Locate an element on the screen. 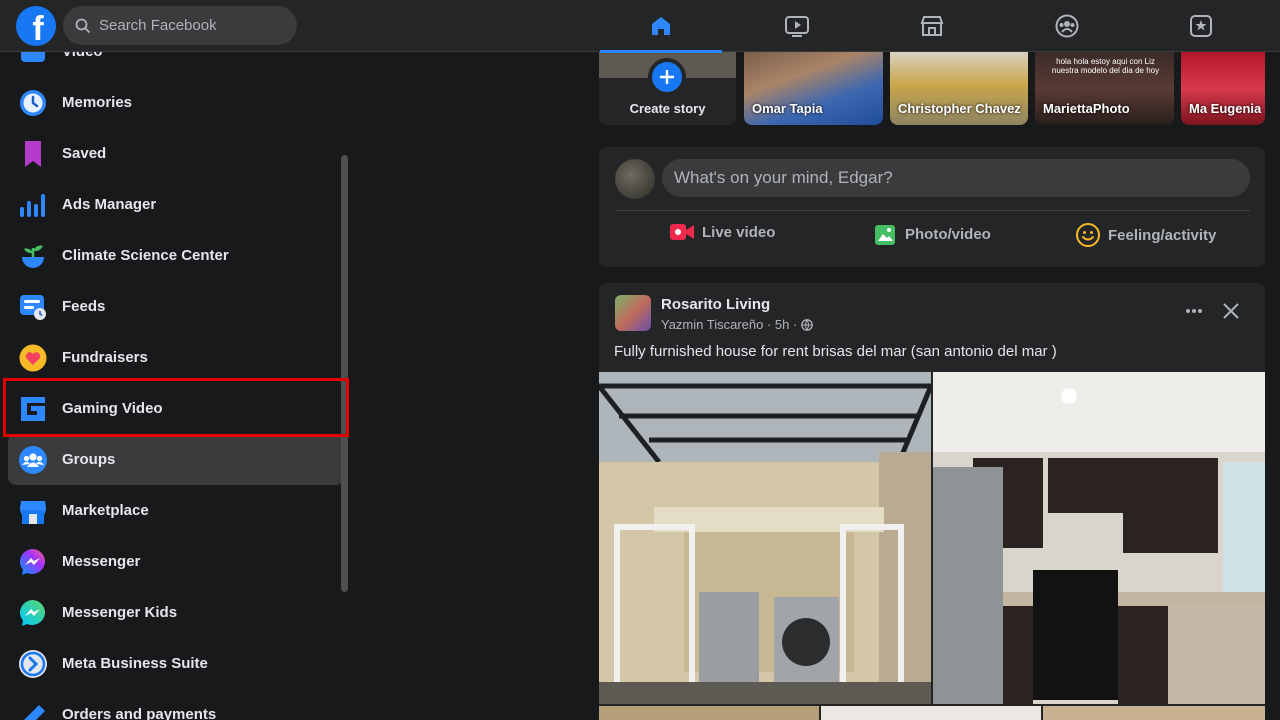 The height and width of the screenshot is (720, 1280). plus-icon is located at coordinates (667, 77).